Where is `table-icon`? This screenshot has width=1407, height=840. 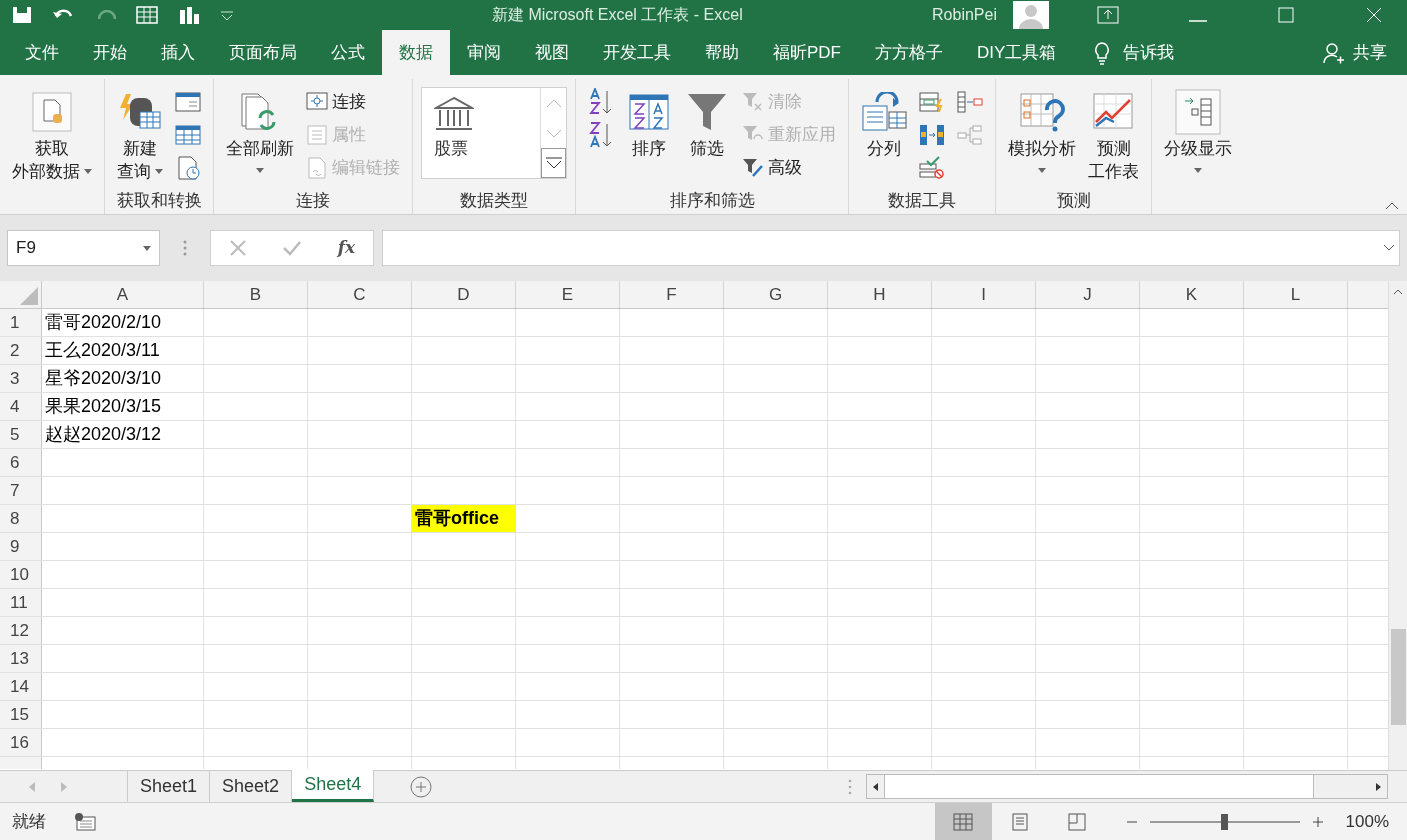
table-icon is located at coordinates (147, 15).